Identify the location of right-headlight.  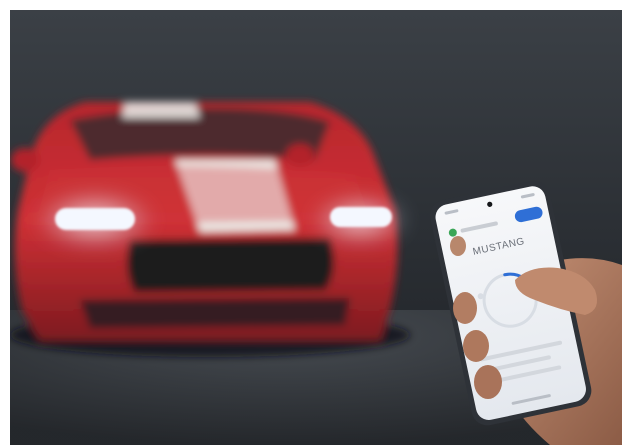
(361, 217).